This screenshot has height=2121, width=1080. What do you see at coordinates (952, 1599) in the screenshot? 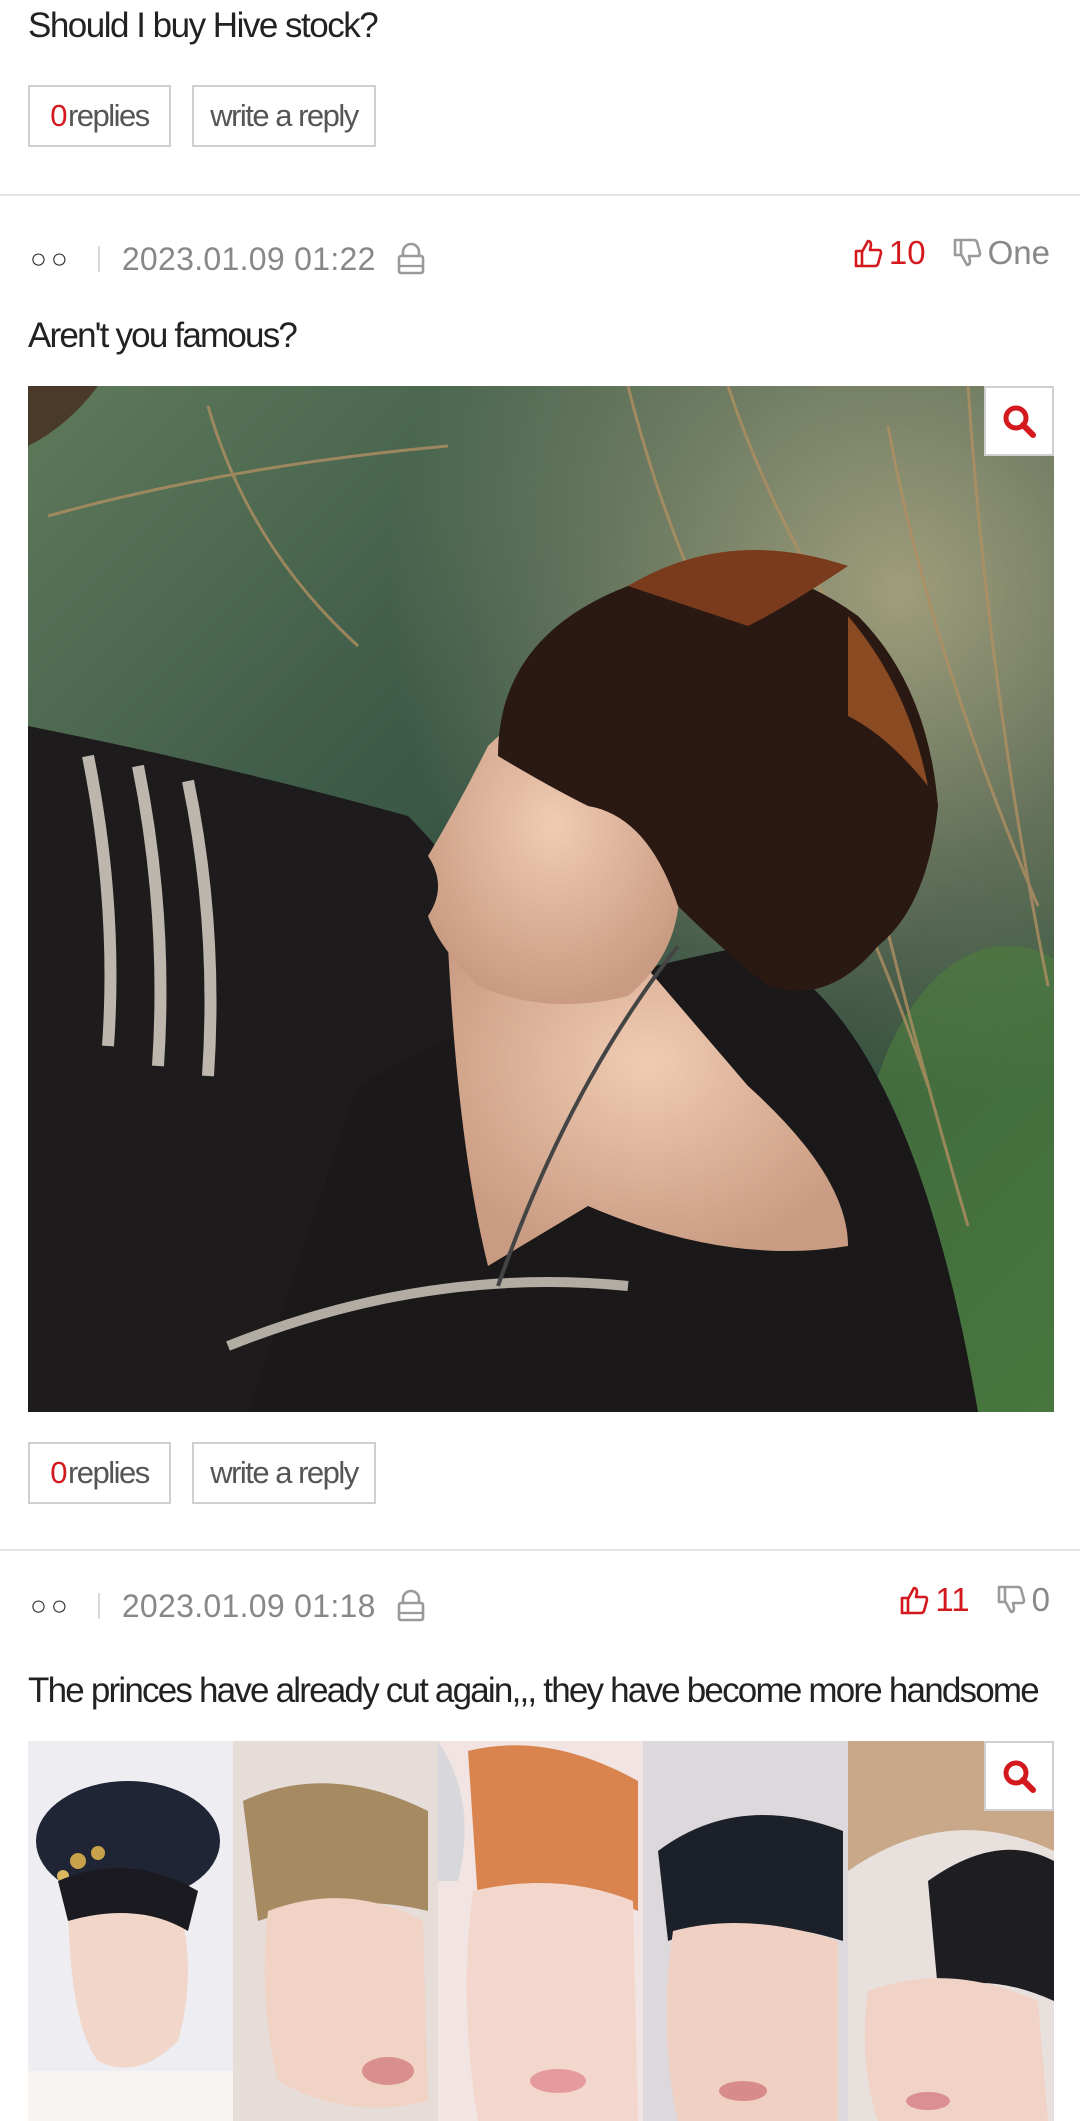
I see `upvote-count: 11` at bounding box center [952, 1599].